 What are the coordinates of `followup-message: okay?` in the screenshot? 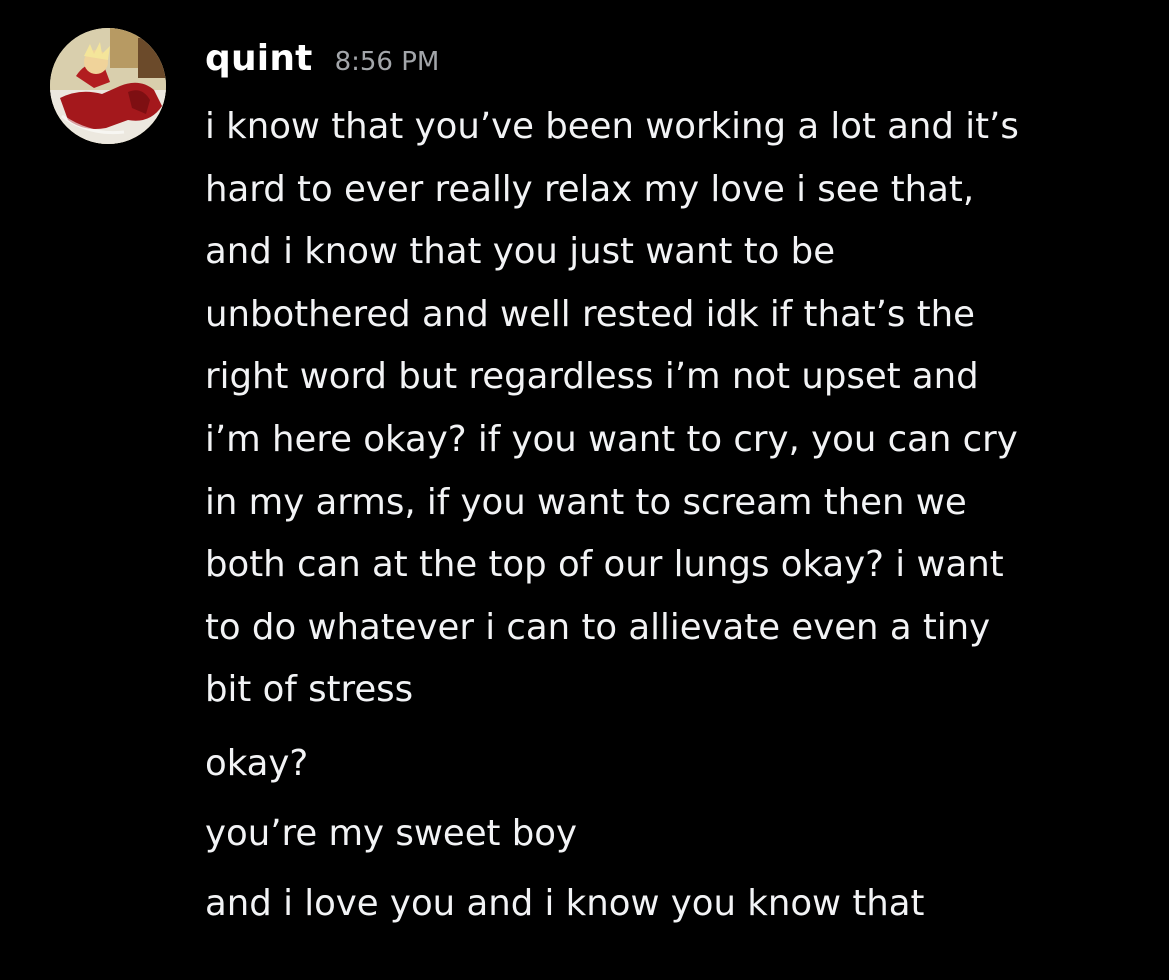 It's located at (257, 763).